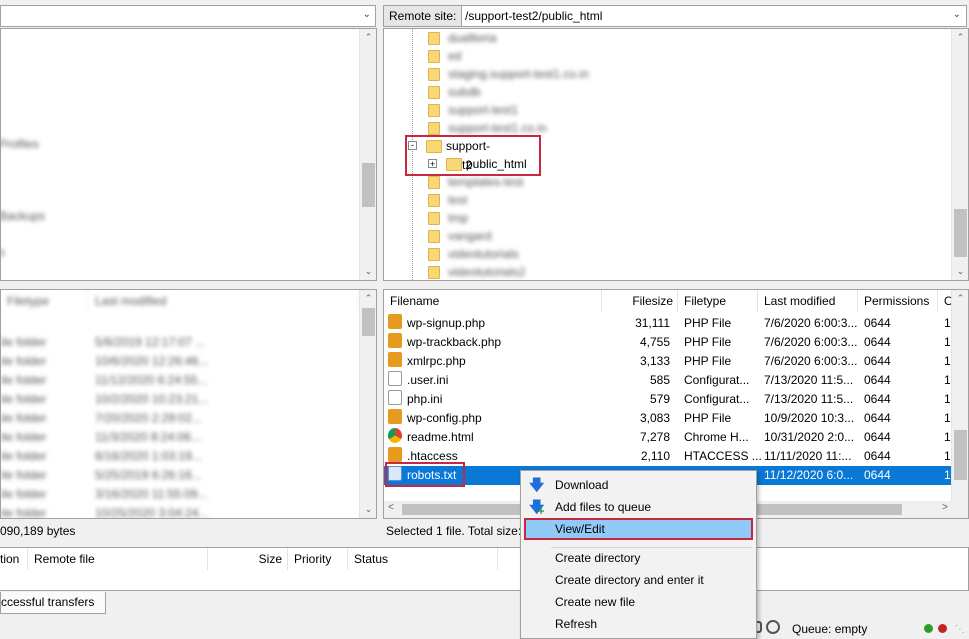  I want to click on menu-item-label: Download, so click(582, 485).